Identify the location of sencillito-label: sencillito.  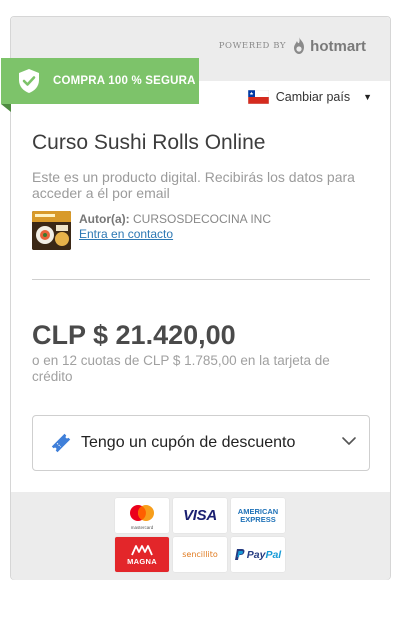
(200, 554).